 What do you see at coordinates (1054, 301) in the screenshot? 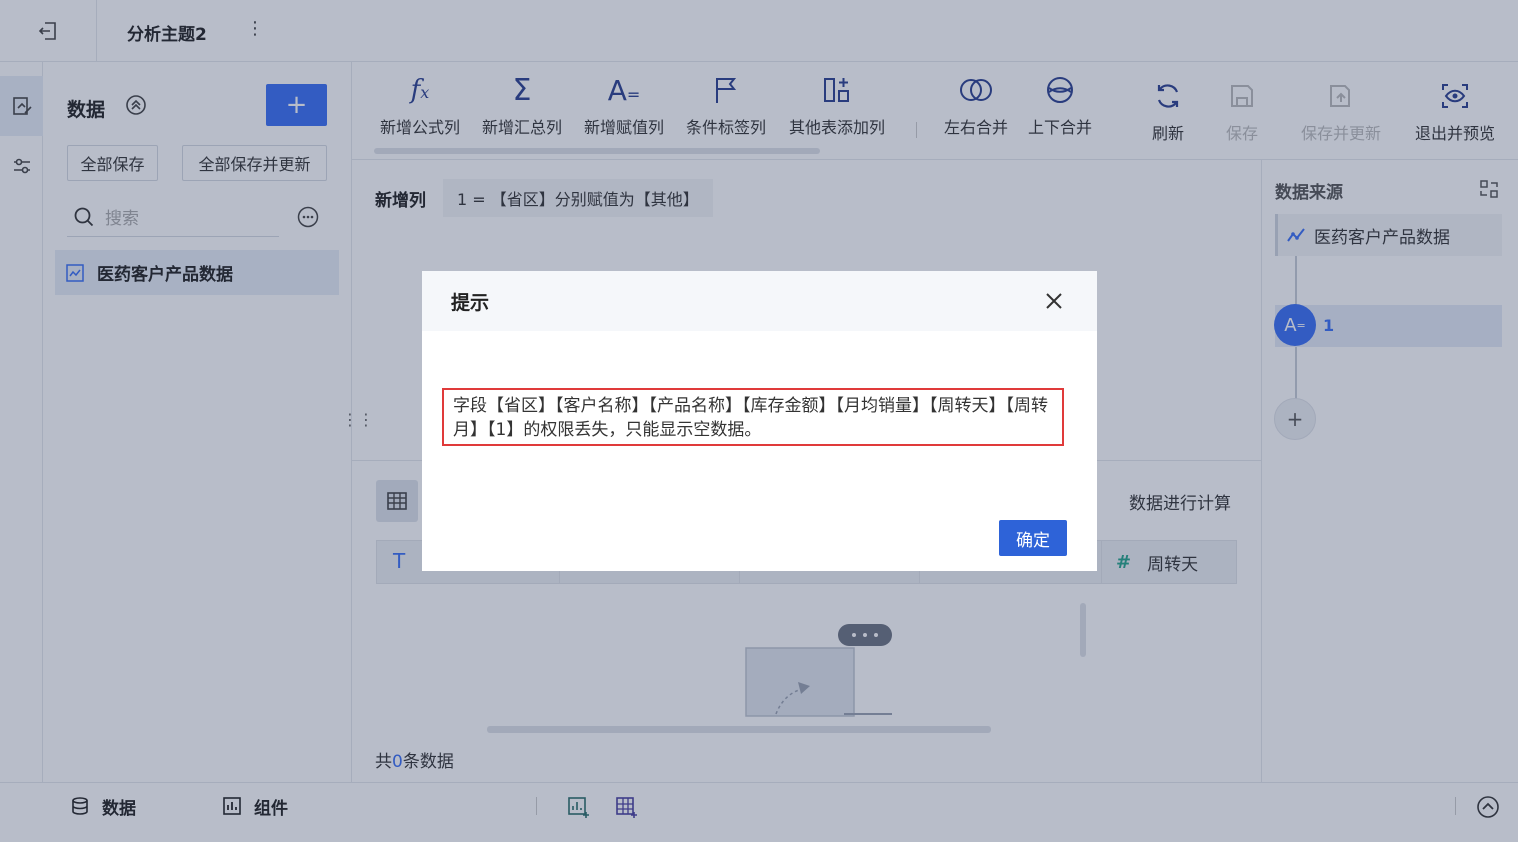
I see `close-icon` at bounding box center [1054, 301].